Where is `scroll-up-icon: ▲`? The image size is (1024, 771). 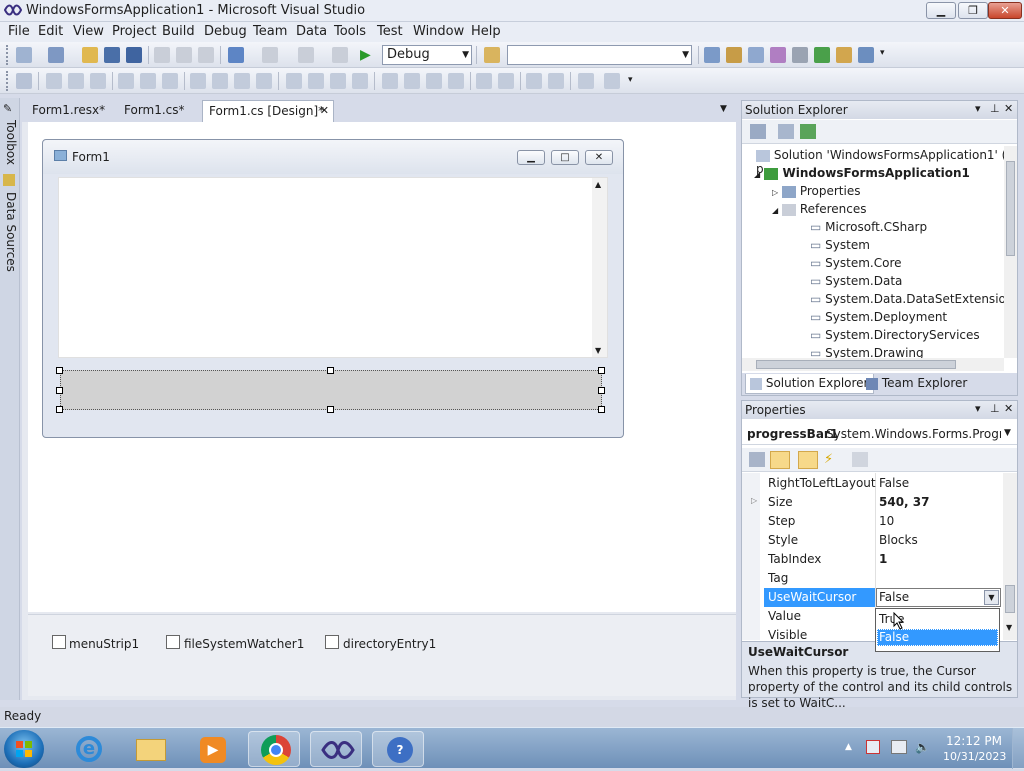 scroll-up-icon: ▲ is located at coordinates (598, 184).